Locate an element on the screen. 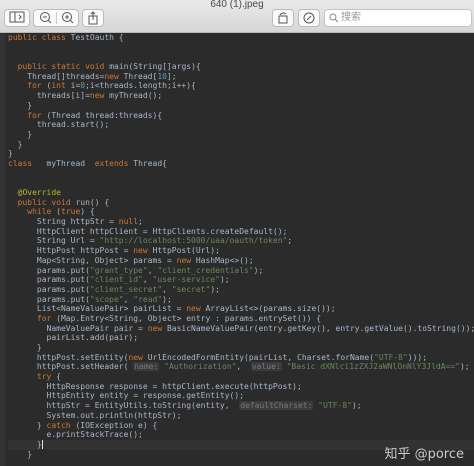 The height and width of the screenshot is (466, 474). share-button is located at coordinates (93, 18).